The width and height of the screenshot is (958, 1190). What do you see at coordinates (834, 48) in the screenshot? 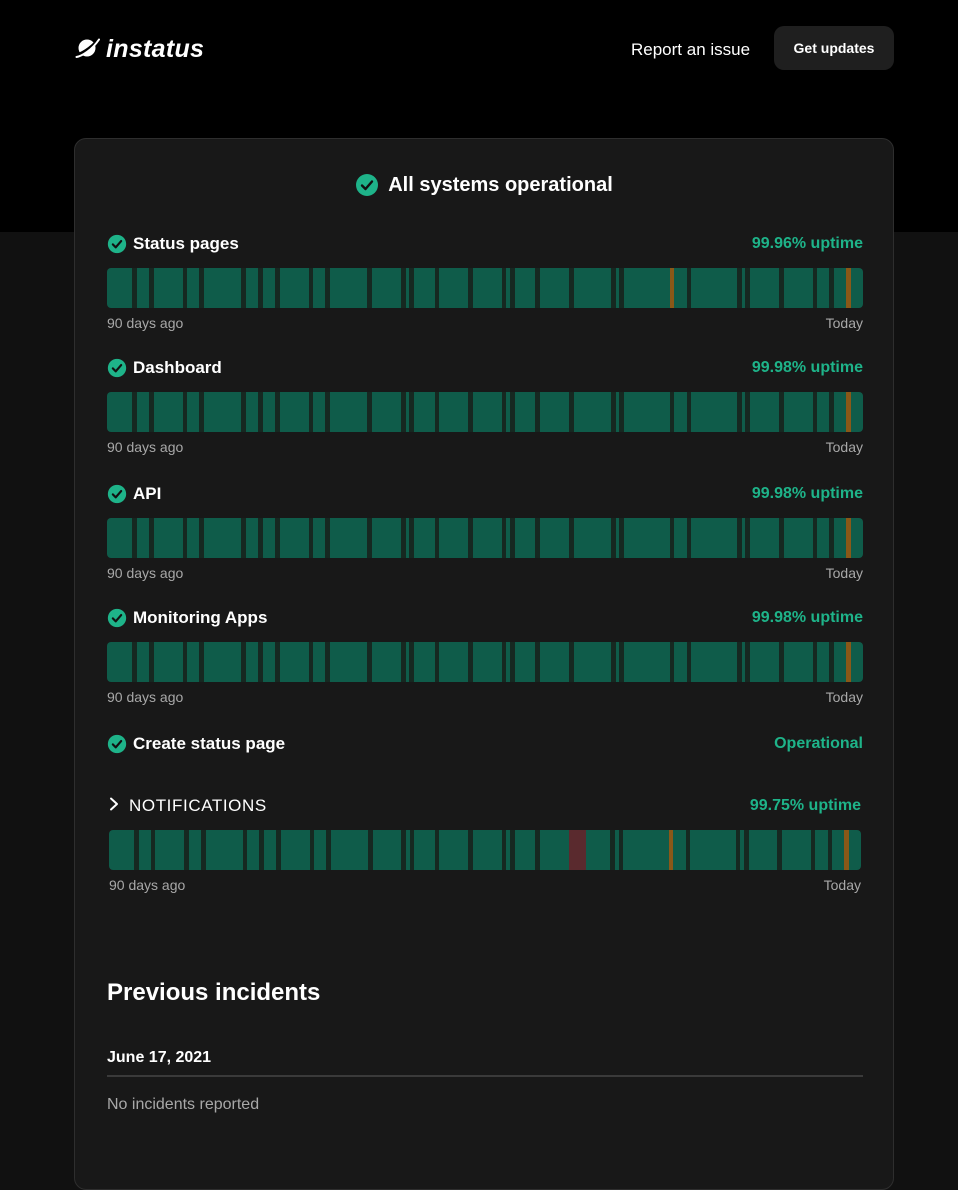
I see `get-updates-button: Get updates` at bounding box center [834, 48].